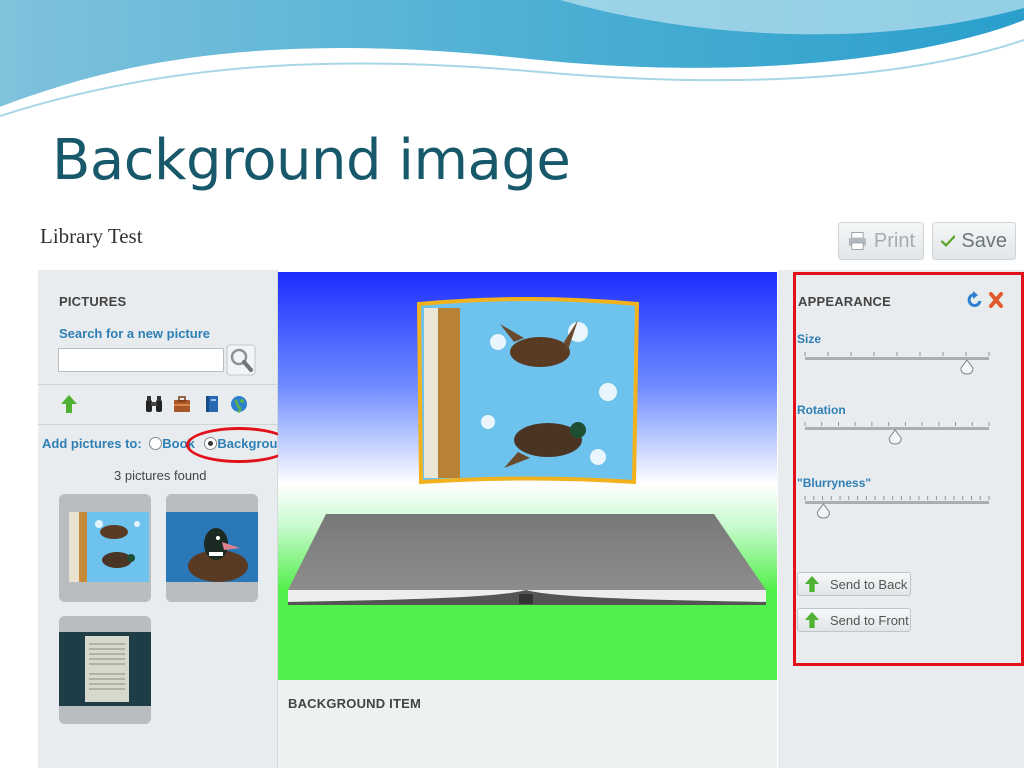 The height and width of the screenshot is (768, 1024). Describe the element at coordinates (156, 443) in the screenshot. I see `book-radio` at that location.